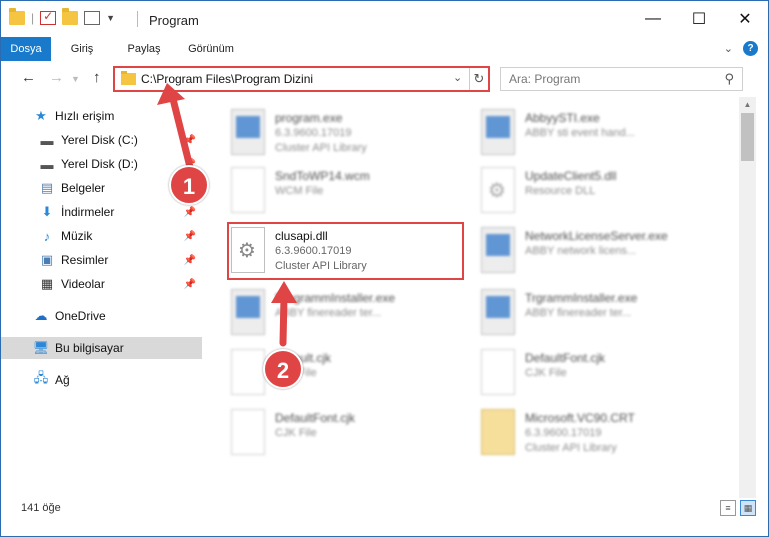 The width and height of the screenshot is (769, 537). I want to click on back-arrow-icon: ←, so click(28, 77).